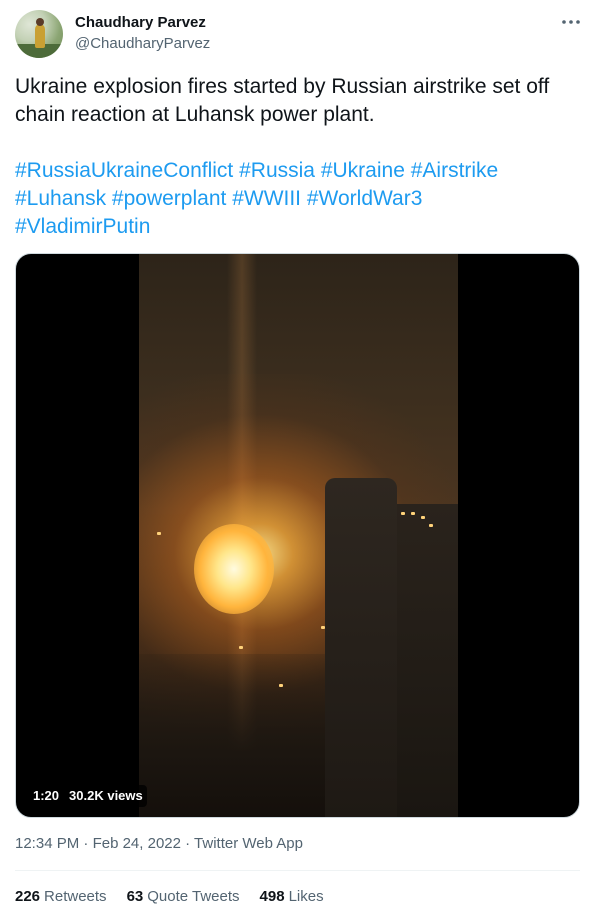 The height and width of the screenshot is (920, 593). I want to click on hashtag-link: #Airstrike, so click(455, 170).